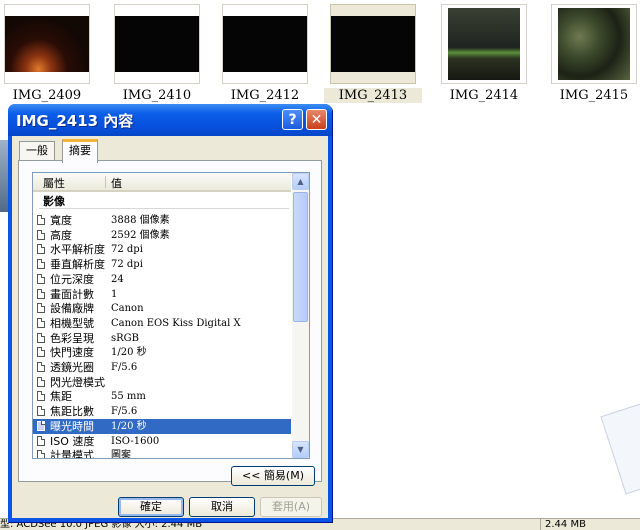  Describe the element at coordinates (162, 352) in the screenshot. I see `property-row: 快門速度 1/20 秒` at that location.